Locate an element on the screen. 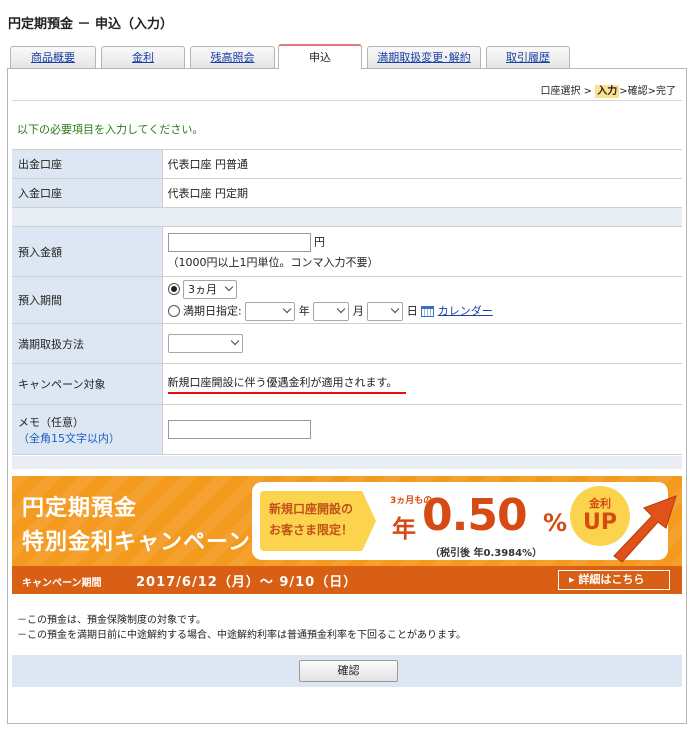 The image size is (696, 732). period-select-value: 3ヵ月 is located at coordinates (202, 289).